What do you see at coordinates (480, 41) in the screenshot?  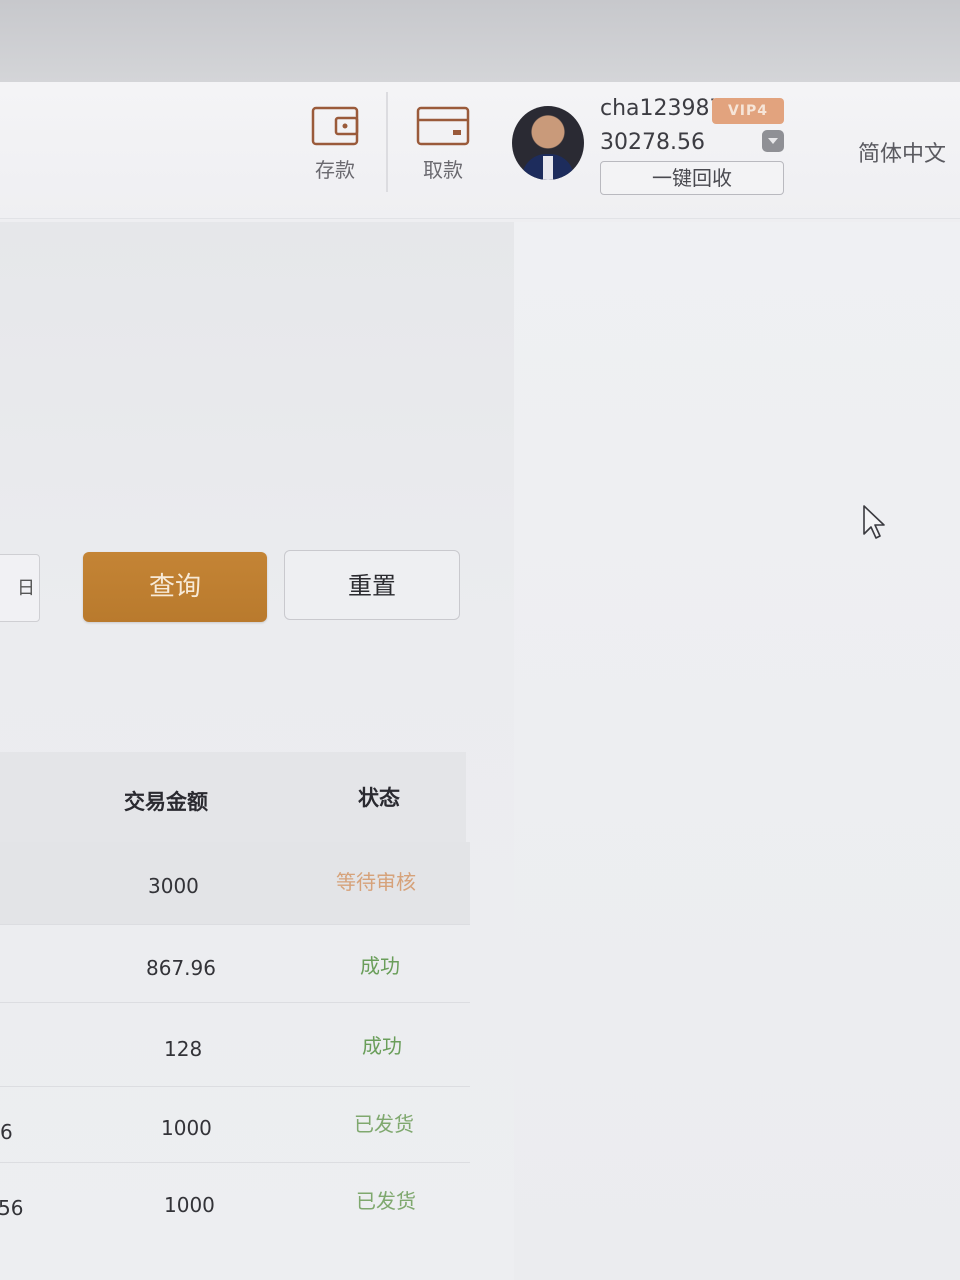 I see `screen-top-band` at bounding box center [480, 41].